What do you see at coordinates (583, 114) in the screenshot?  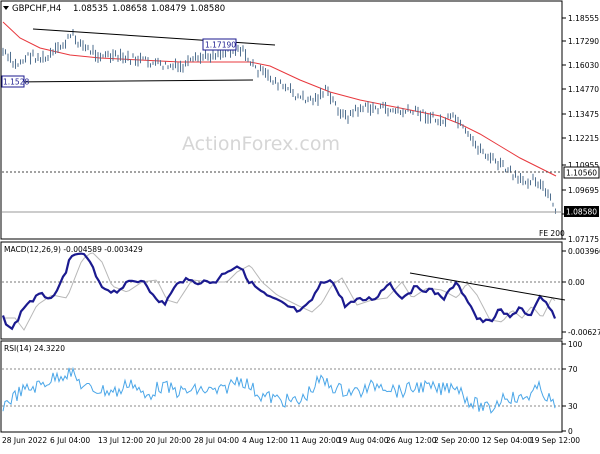 I see `price-tick: 1.13475` at bounding box center [583, 114].